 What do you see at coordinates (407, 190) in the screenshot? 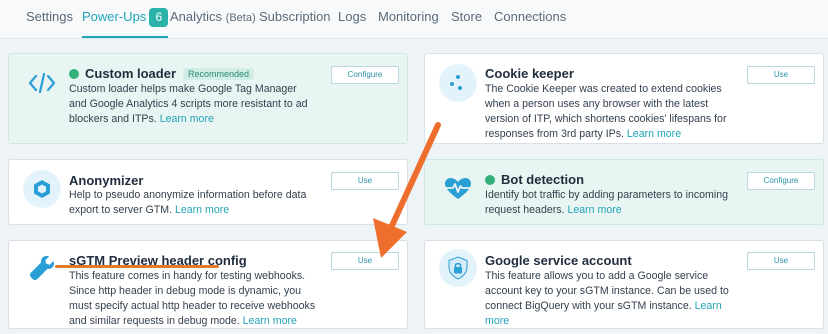
I see `annotation-arrow` at bounding box center [407, 190].